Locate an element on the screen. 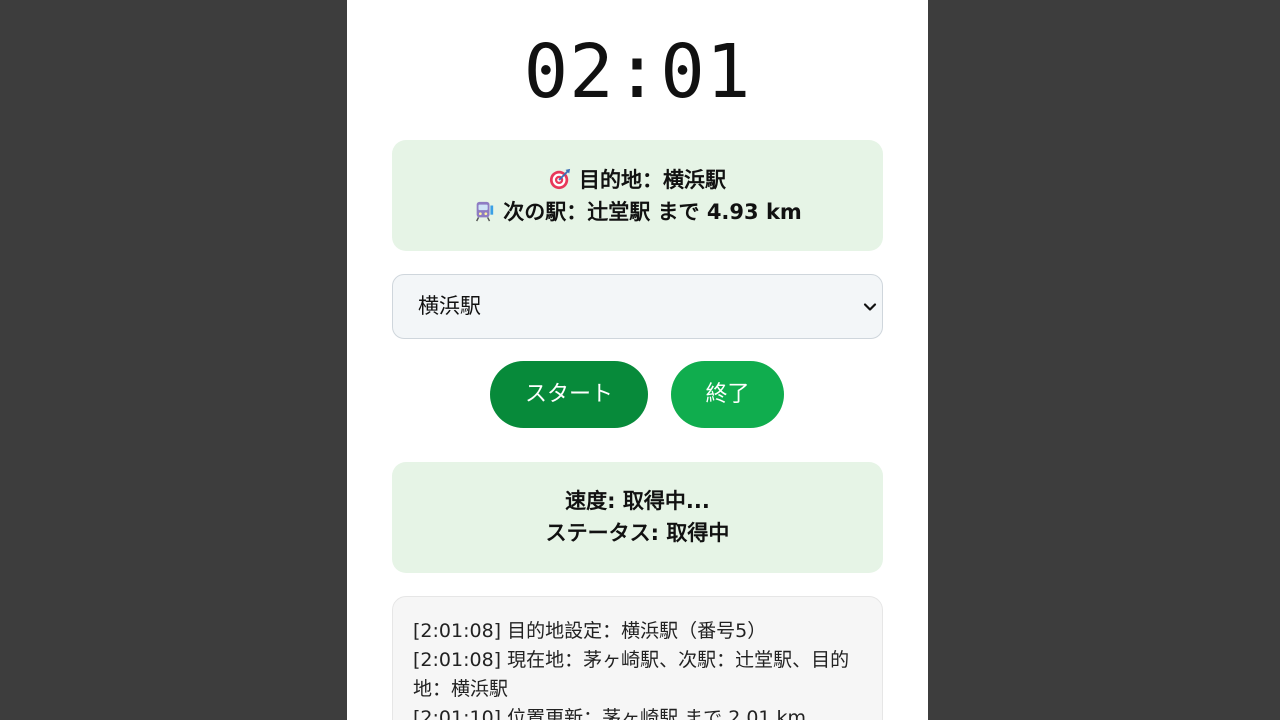 The image size is (1280, 720). chevron-down-icon is located at coordinates (870, 307).